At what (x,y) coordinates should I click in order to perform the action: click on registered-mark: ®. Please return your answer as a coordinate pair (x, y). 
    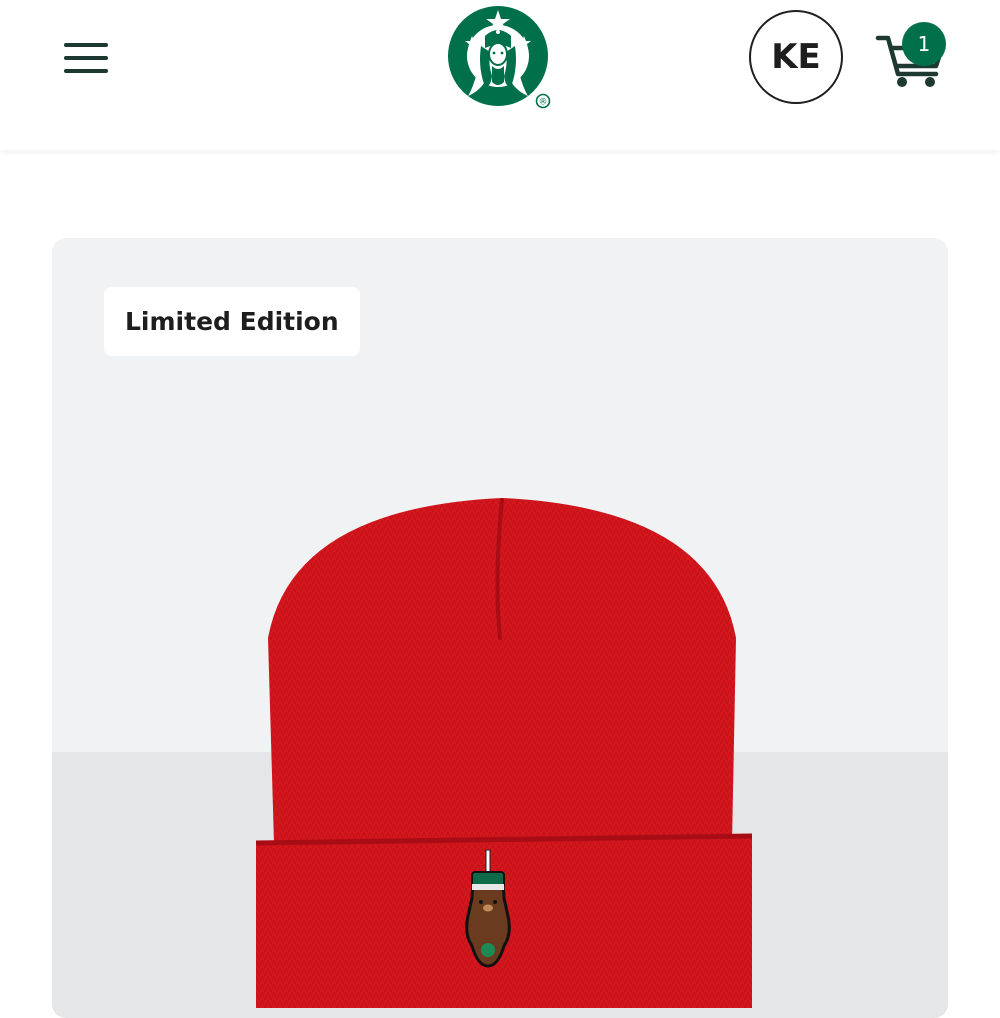
    Looking at the image, I should click on (543, 103).